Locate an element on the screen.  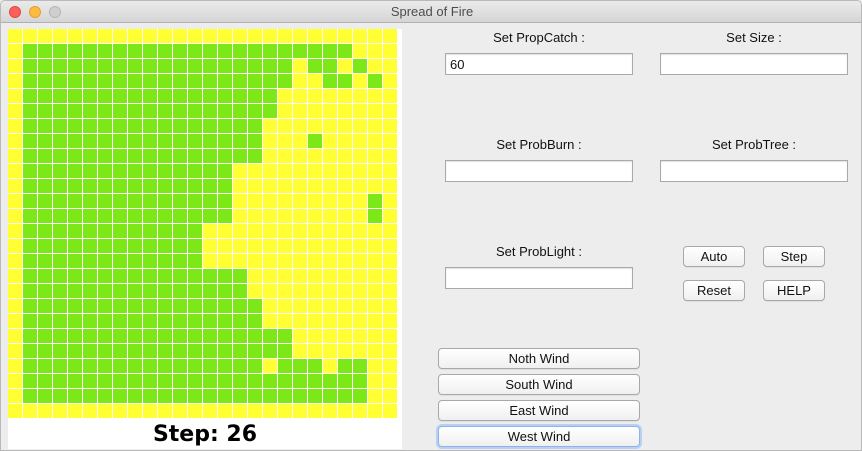
help-button: HELP is located at coordinates (794, 290).